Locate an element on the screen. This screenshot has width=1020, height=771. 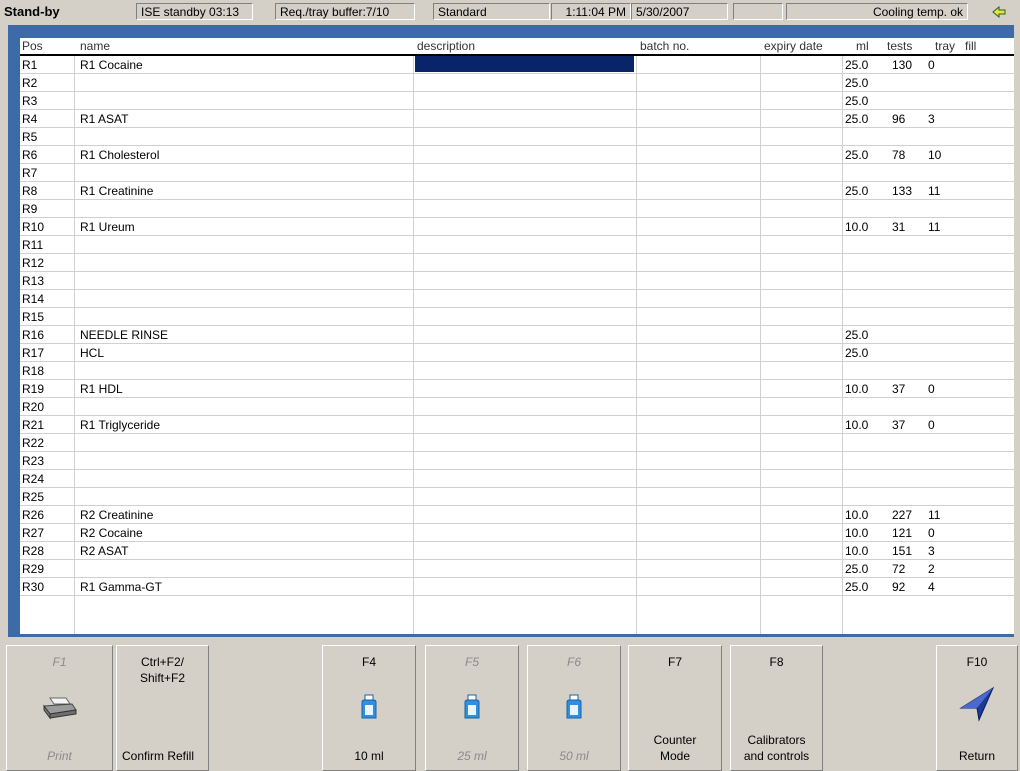
confirm-refill-button: Ctrl+F2/ Shift+F2 Confirm Refill is located at coordinates (162, 708).